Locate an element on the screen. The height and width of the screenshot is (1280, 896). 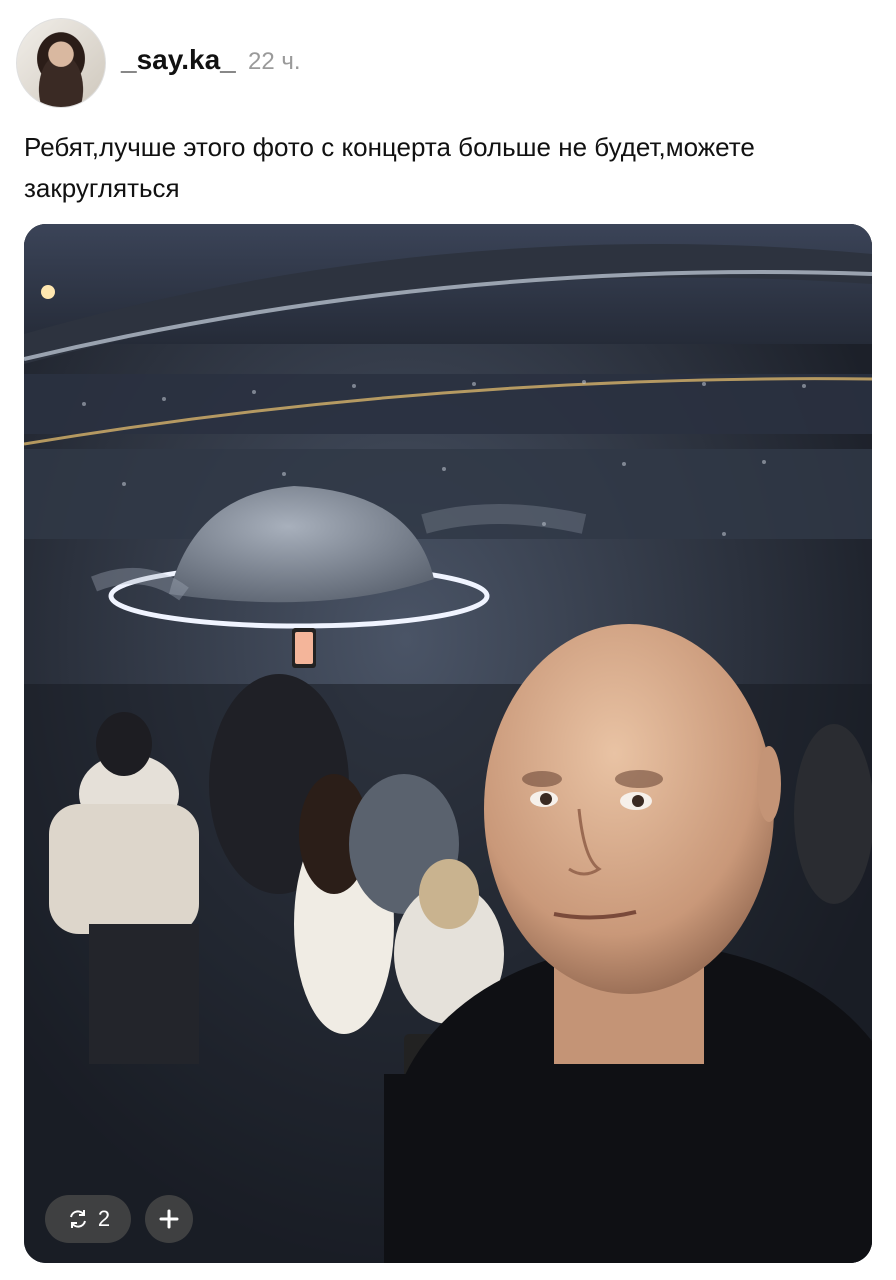
repost-icon is located at coordinates (77, 1219).